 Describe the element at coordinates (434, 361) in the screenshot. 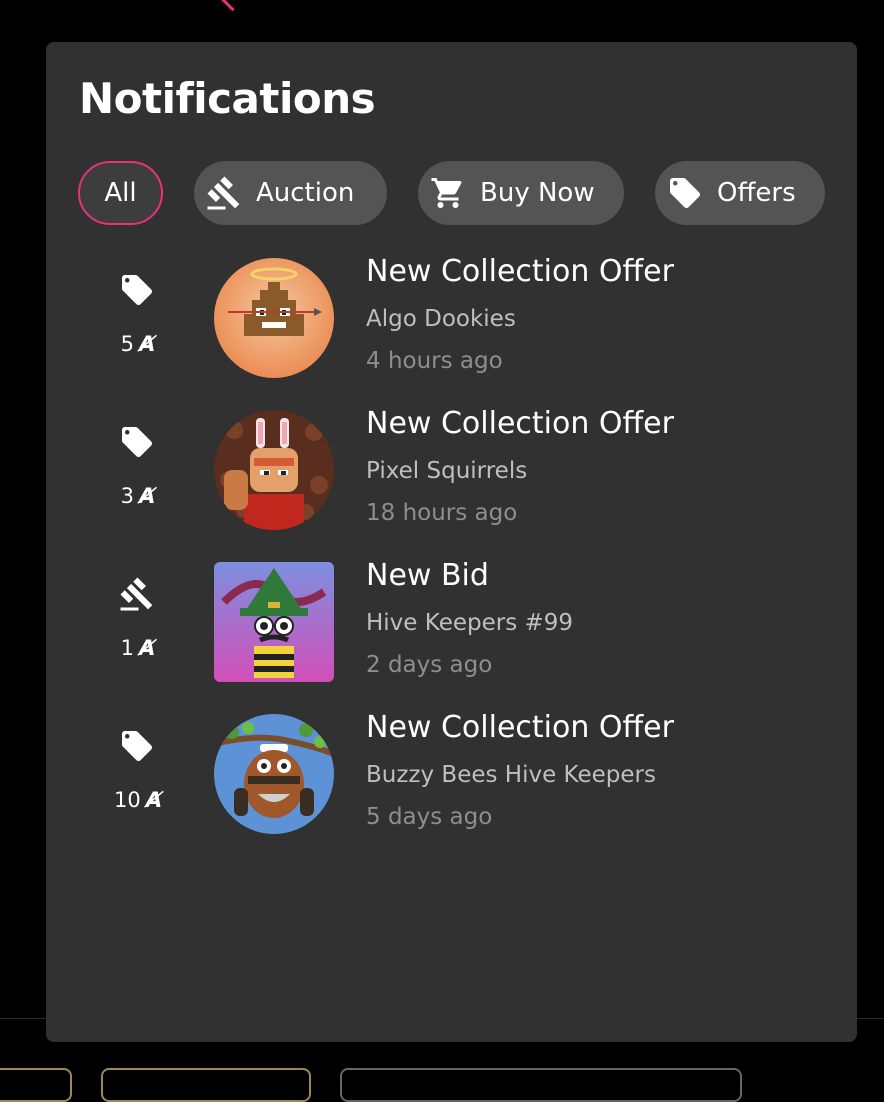

I see `timestamp: 4 hours ago` at that location.